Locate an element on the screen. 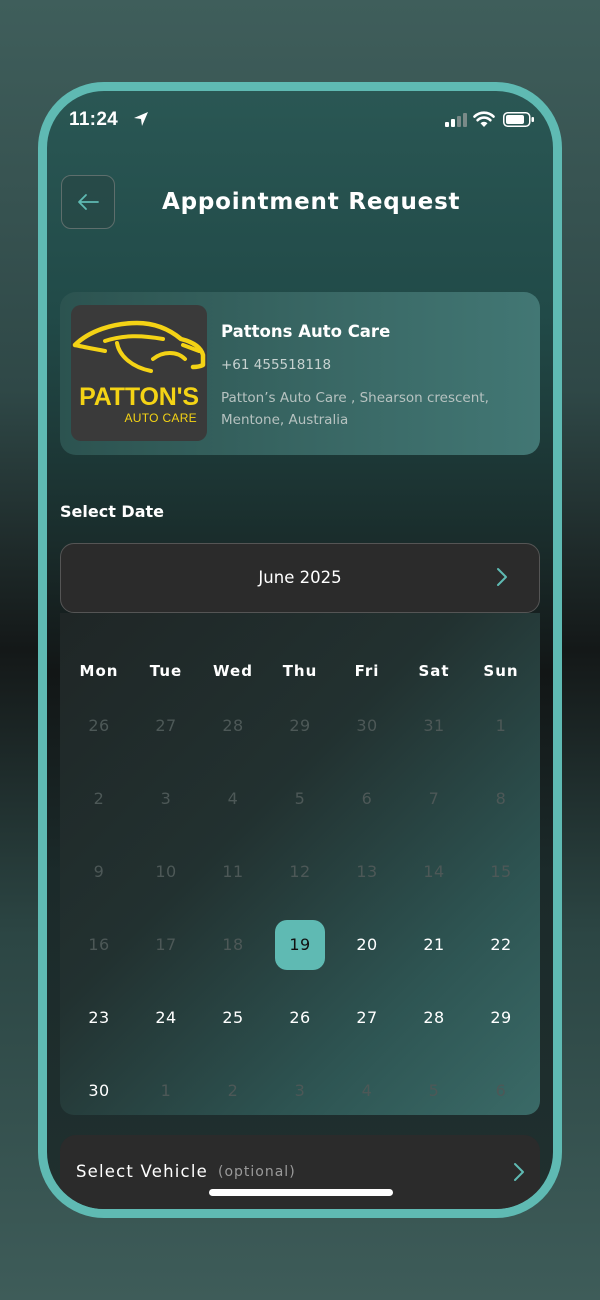 The image size is (600, 1300). calendar-week-row: 23 24 25 26 27 28 29 is located at coordinates (300, 1018).